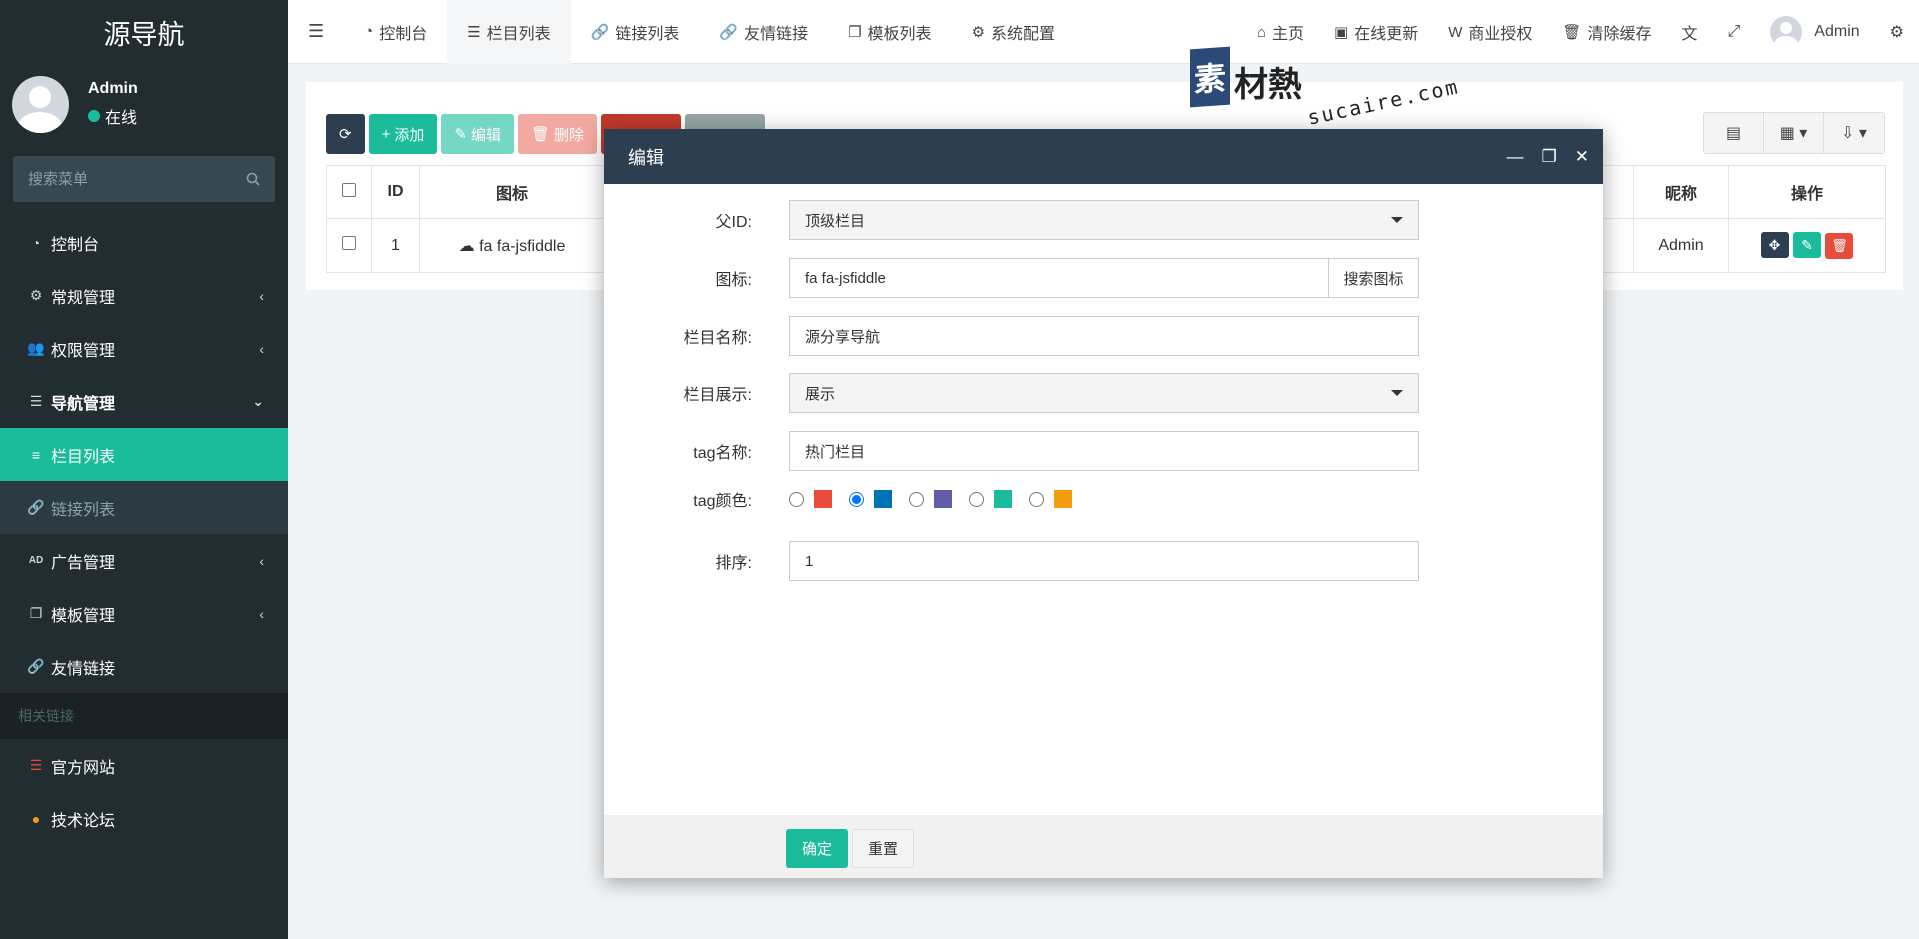  I want to click on delete-button: 🗑 删除, so click(557, 134).